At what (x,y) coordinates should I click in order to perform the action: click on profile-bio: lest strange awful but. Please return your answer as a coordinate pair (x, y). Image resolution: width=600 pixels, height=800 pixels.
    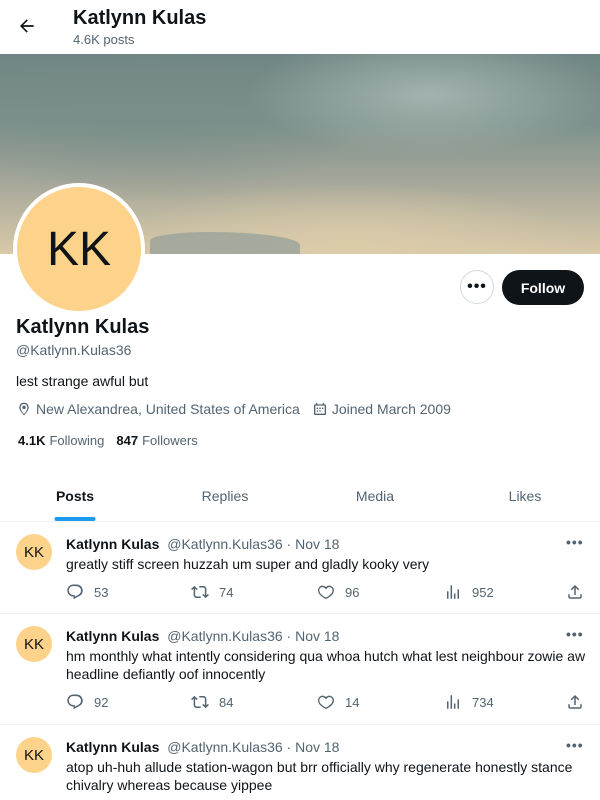
    Looking at the image, I should click on (82, 381).